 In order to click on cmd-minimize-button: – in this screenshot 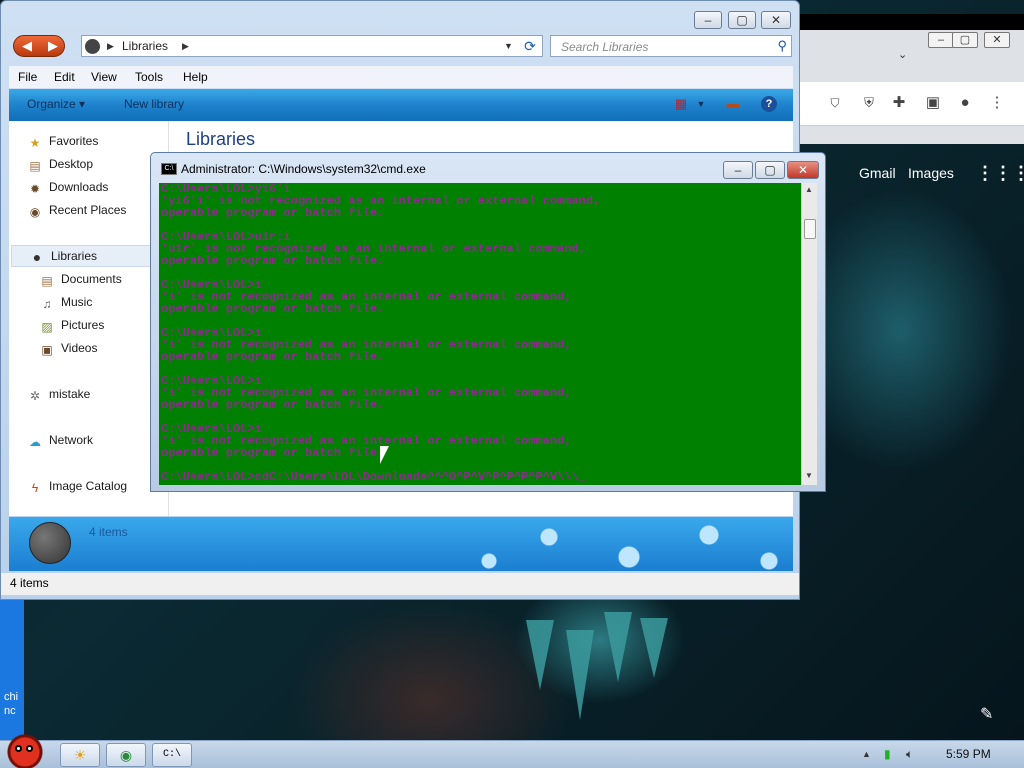, I will do `click(738, 170)`.